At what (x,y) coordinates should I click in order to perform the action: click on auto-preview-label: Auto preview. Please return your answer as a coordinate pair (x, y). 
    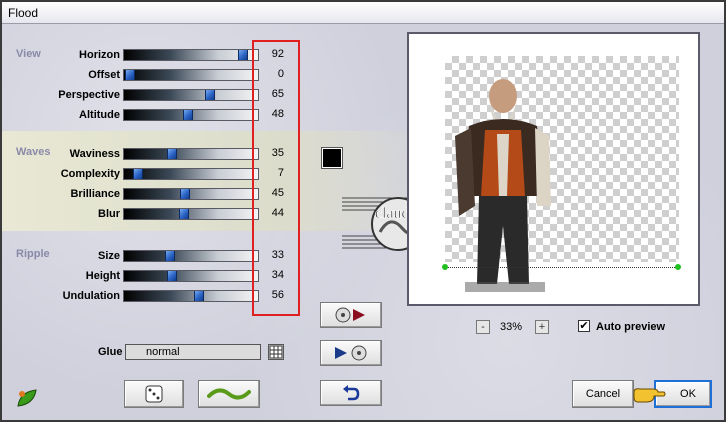
    Looking at the image, I should click on (631, 327).